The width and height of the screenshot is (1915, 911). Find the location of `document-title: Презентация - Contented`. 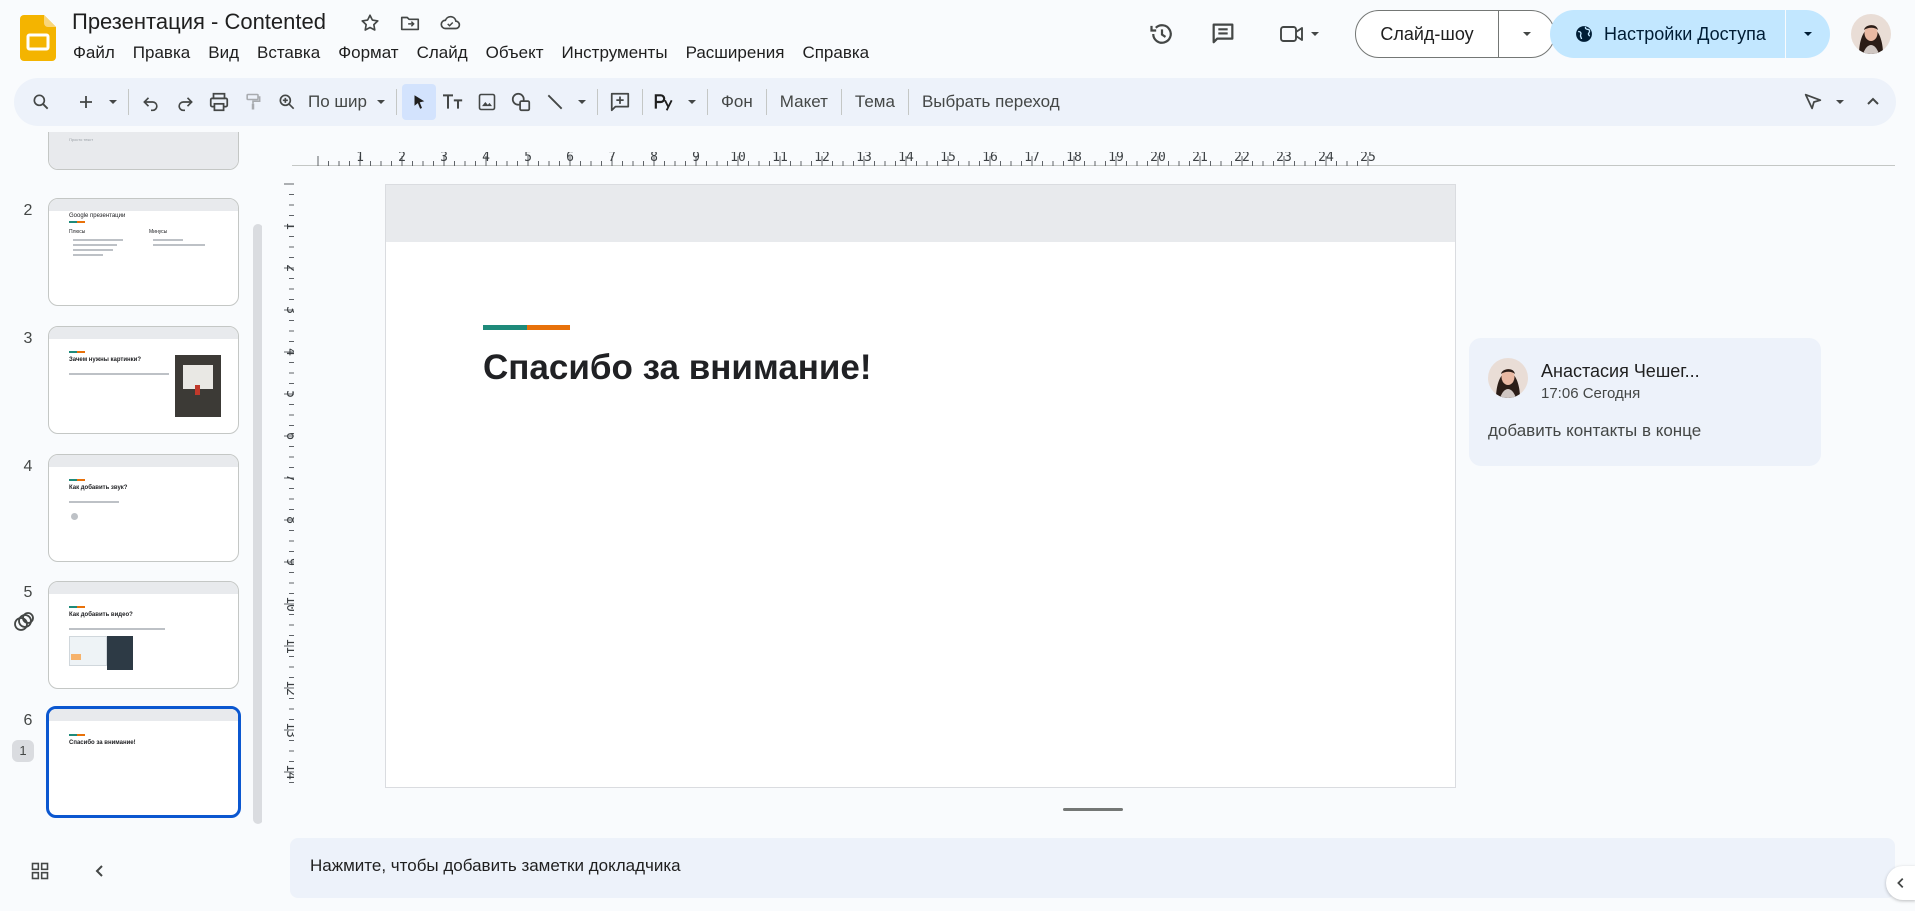

document-title: Презентация - Contented is located at coordinates (199, 22).